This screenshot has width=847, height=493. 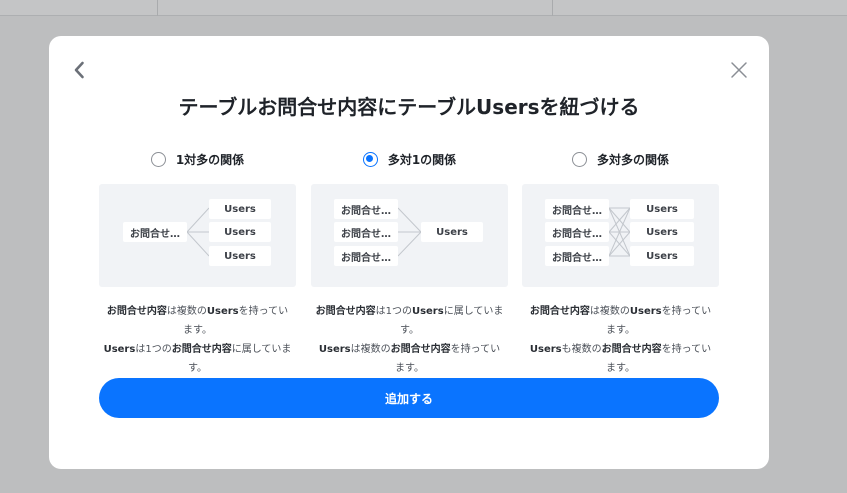 I want to click on description-line: Usersは複数のお問合せ内容を持ってい, so click(x=409, y=349).